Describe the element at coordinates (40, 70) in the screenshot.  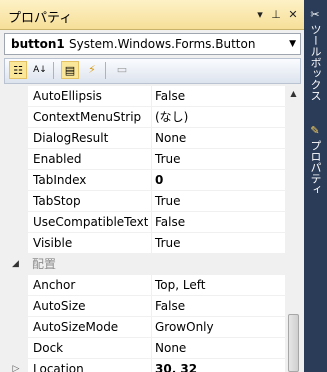
I see `alphabetical-sort-icon: A↓` at that location.